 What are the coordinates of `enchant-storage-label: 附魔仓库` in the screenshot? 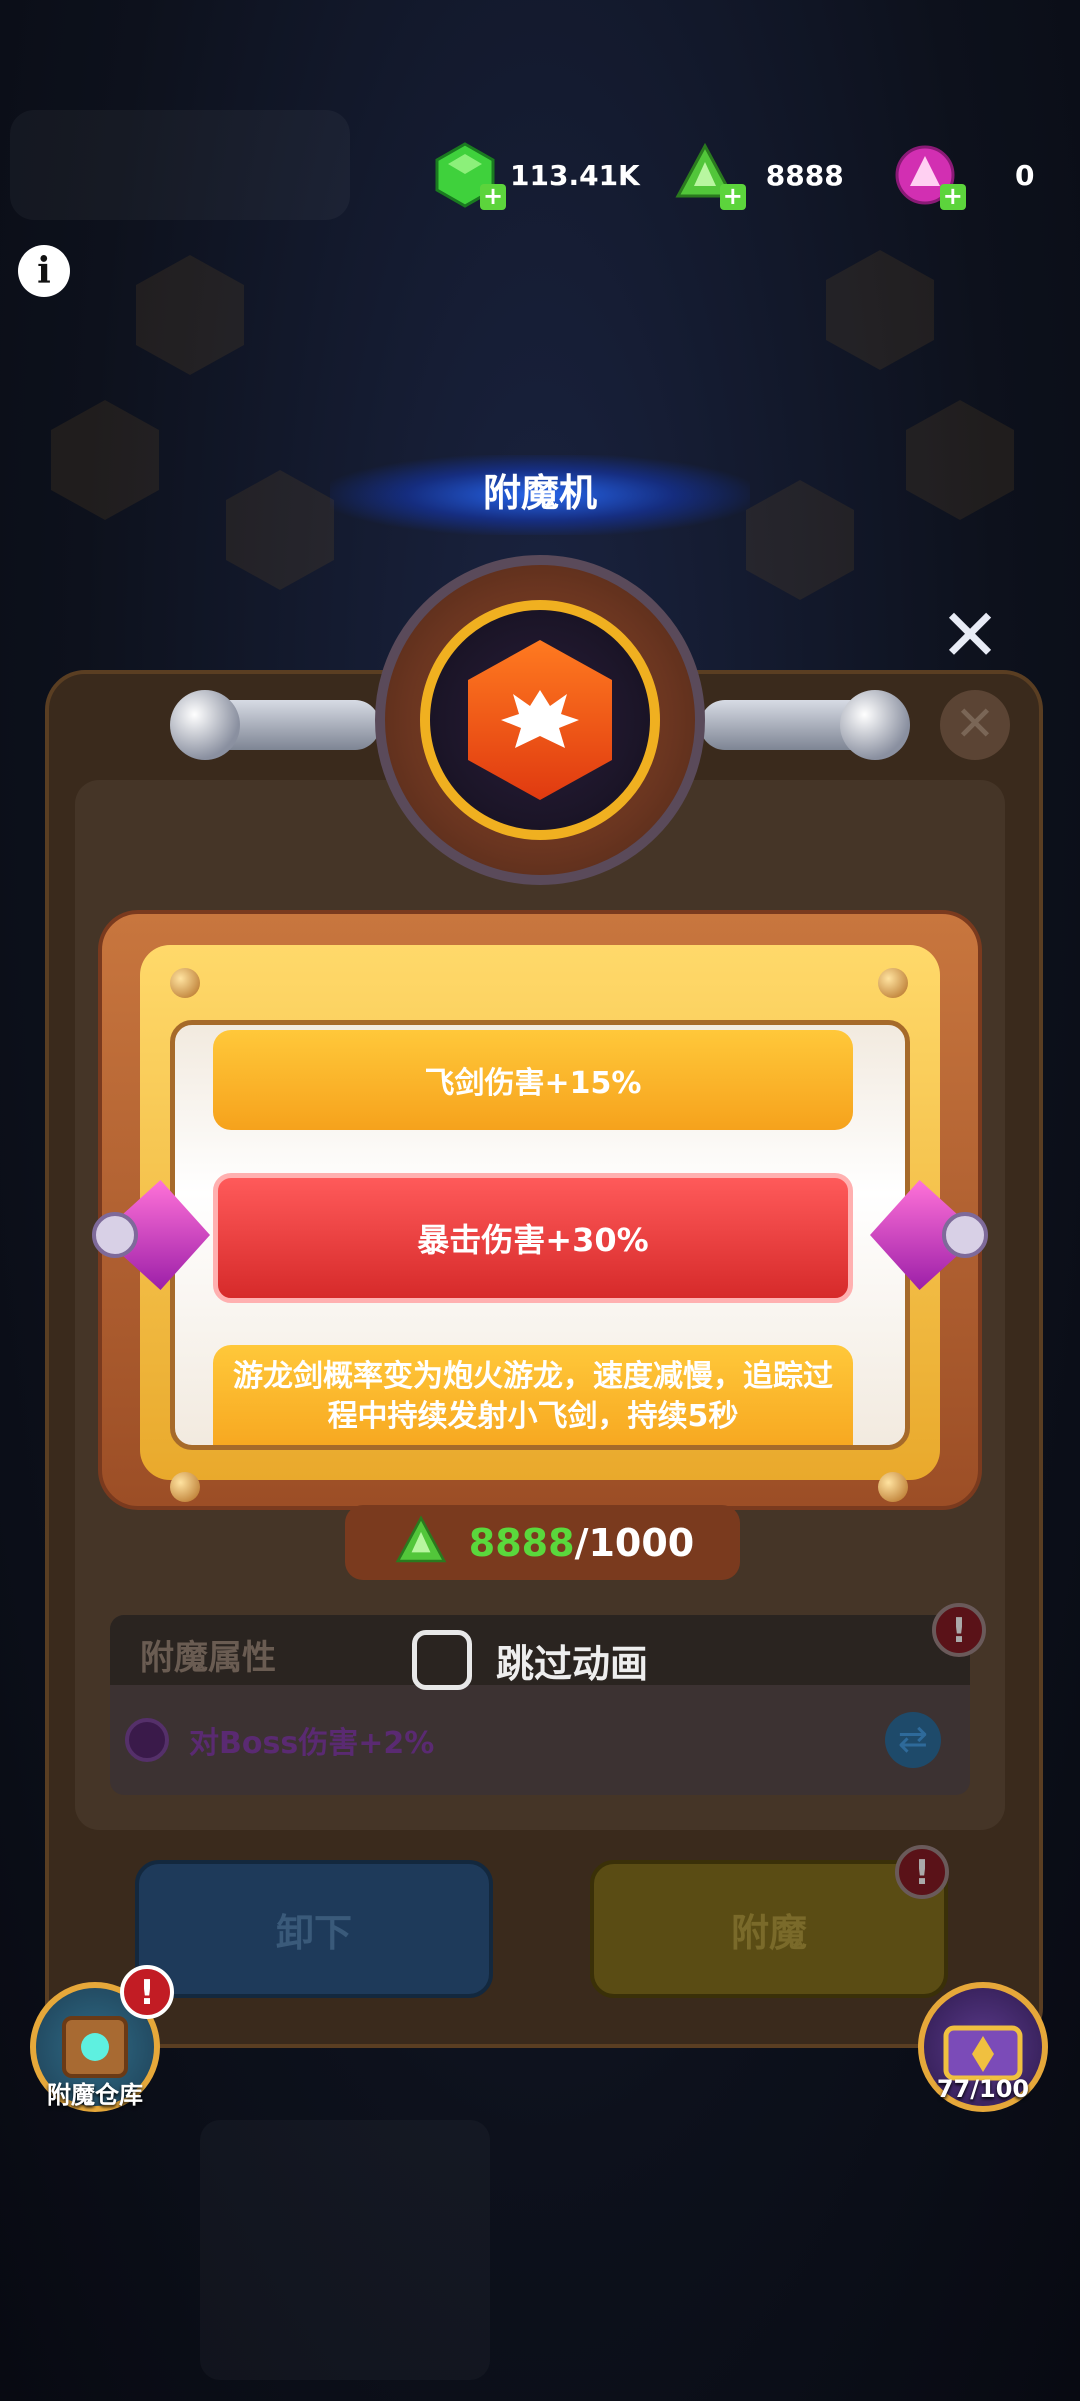 It's located at (95, 2095).